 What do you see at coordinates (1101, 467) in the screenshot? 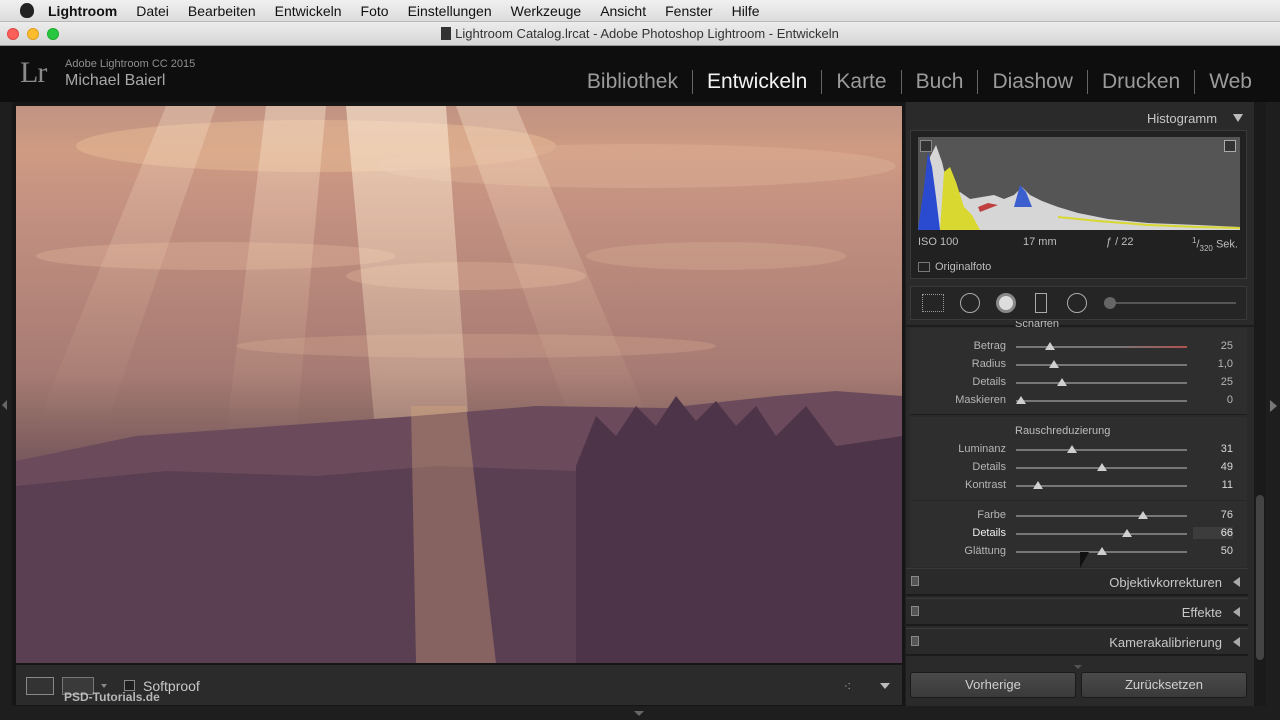
I see `noise-luminance-details-slider-thumb` at bounding box center [1101, 467].